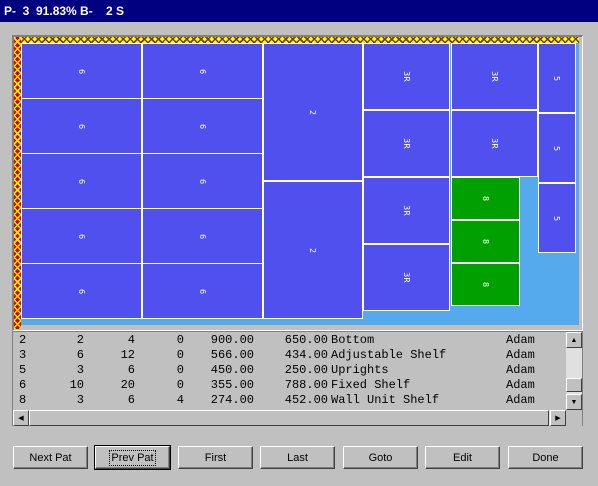 Image resolution: width=598 pixels, height=486 pixels. What do you see at coordinates (360, 370) in the screenshot?
I see `cell-desc: Uprights` at bounding box center [360, 370].